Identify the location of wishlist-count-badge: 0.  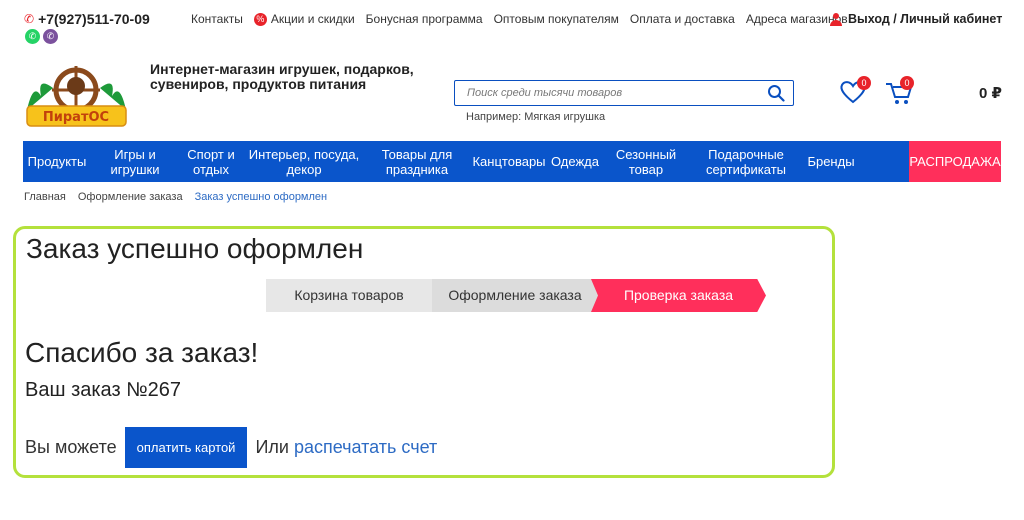
(864, 83).